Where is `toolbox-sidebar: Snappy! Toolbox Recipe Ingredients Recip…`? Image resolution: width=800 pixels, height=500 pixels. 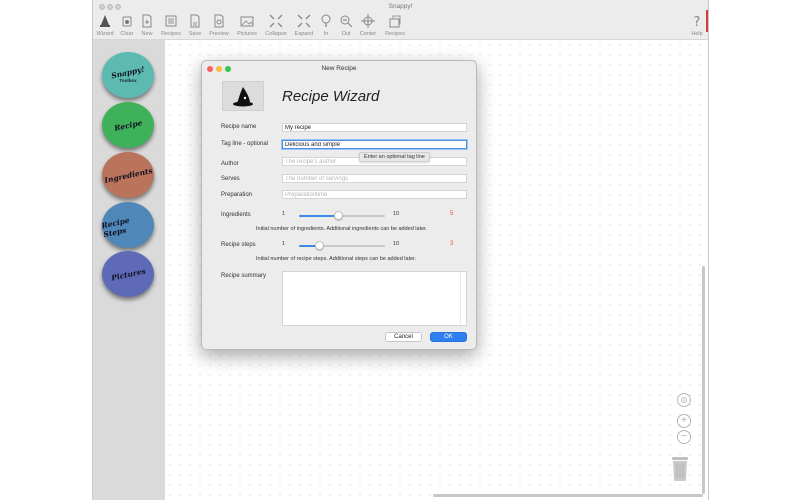 toolbox-sidebar: Snappy! Toolbox Recipe Ingredients Recip… is located at coordinates (129, 270).